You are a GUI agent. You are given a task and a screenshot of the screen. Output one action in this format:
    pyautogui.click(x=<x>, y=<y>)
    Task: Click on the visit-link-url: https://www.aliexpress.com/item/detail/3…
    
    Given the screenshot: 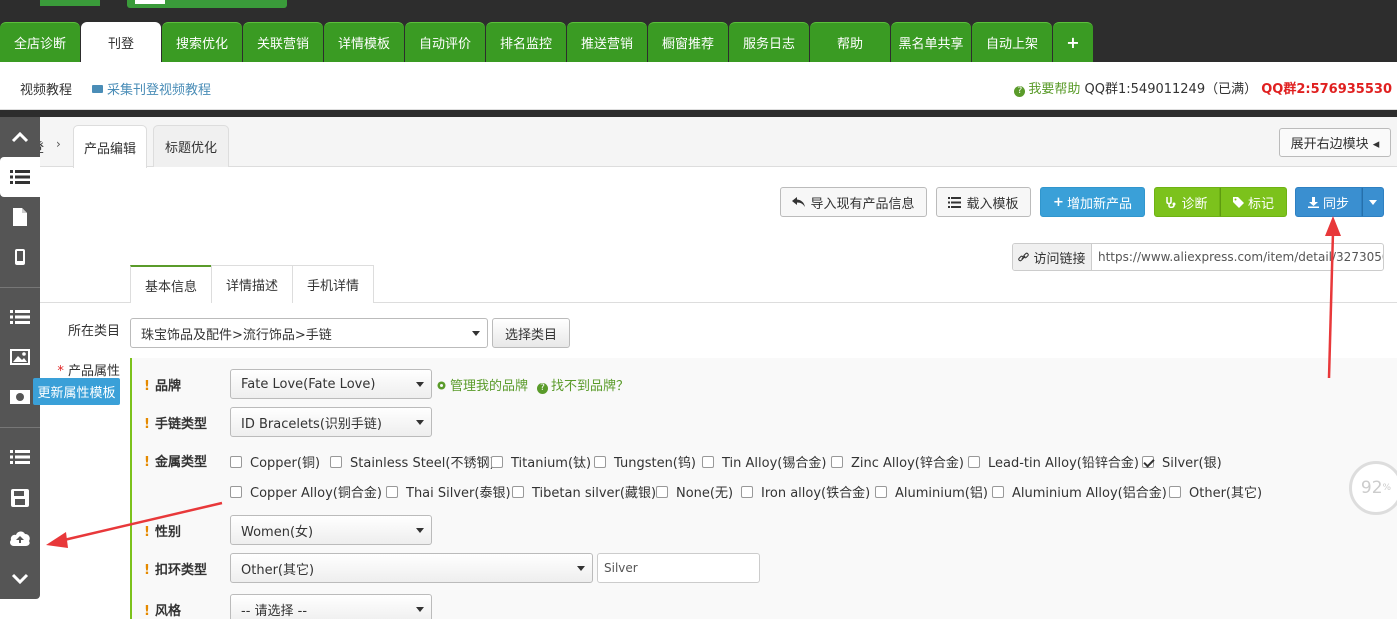 What is the action you would take?
    pyautogui.click(x=1237, y=257)
    